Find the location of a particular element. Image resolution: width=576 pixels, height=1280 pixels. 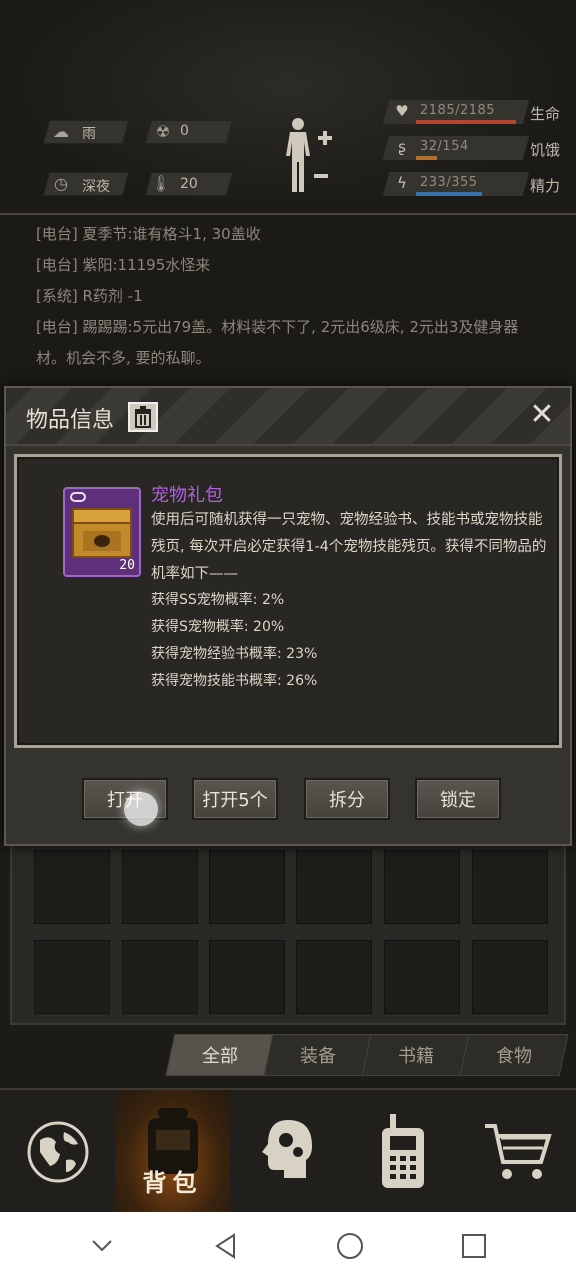

trash-icon is located at coordinates (143, 417).